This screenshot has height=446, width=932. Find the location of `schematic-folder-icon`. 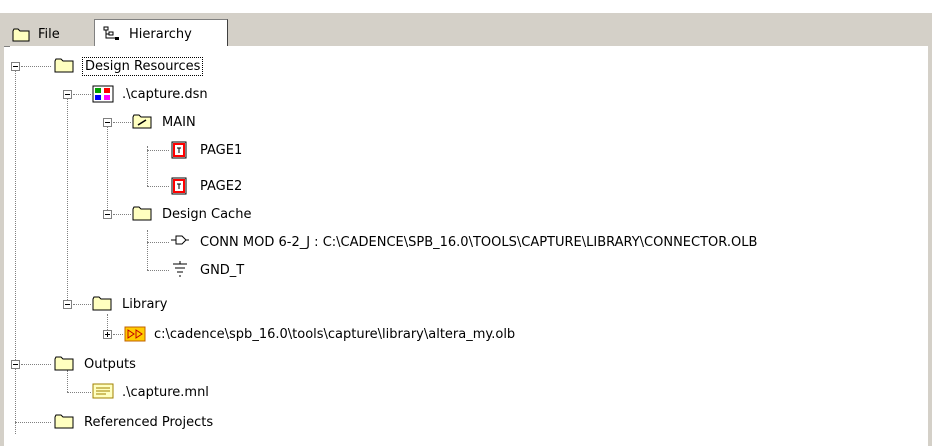

schematic-folder-icon is located at coordinates (142, 122).